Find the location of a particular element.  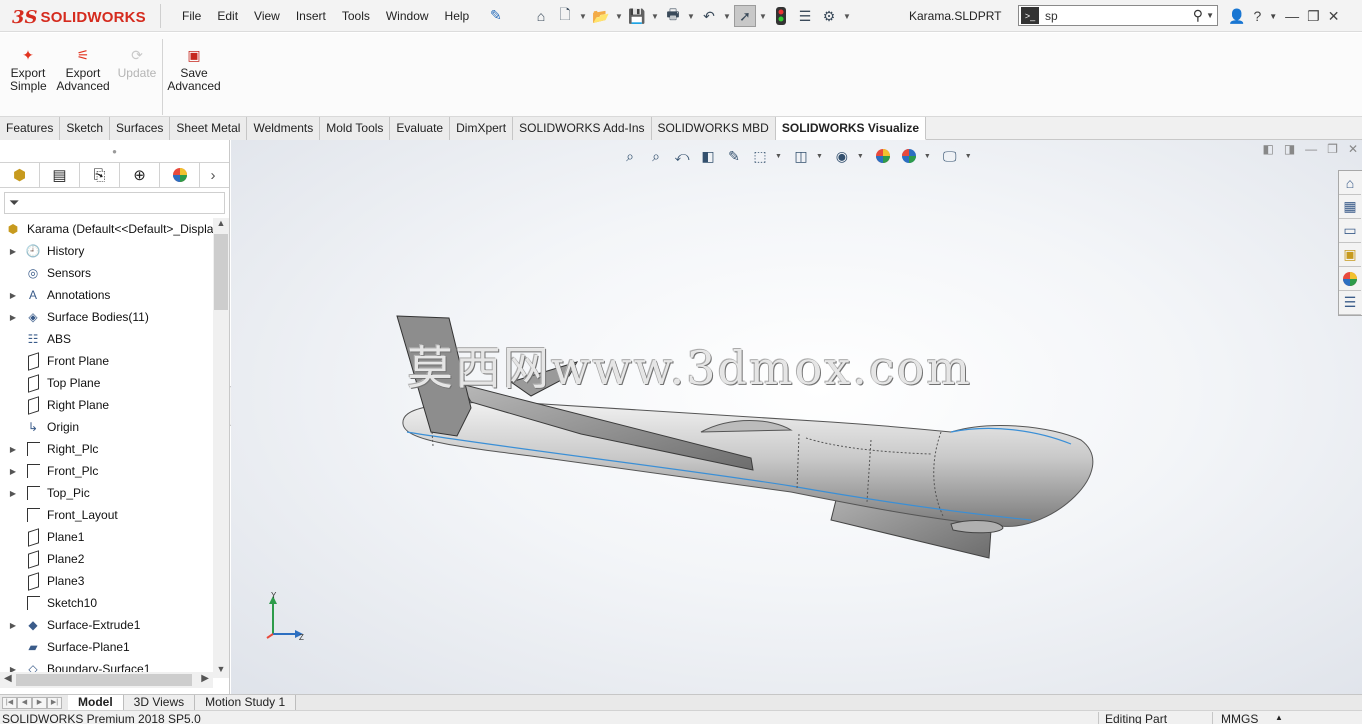

menu-view: View is located at coordinates (267, 16).